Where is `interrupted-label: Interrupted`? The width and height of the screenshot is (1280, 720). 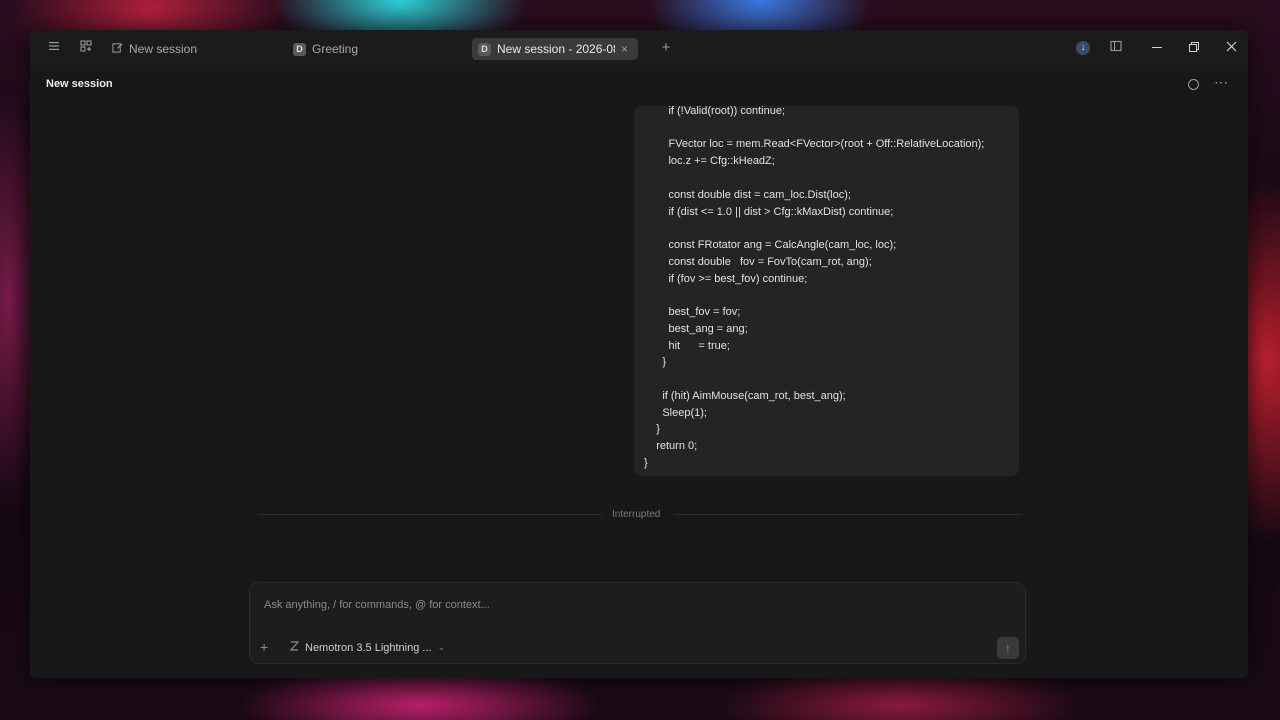
interrupted-label: Interrupted is located at coordinates (636, 514).